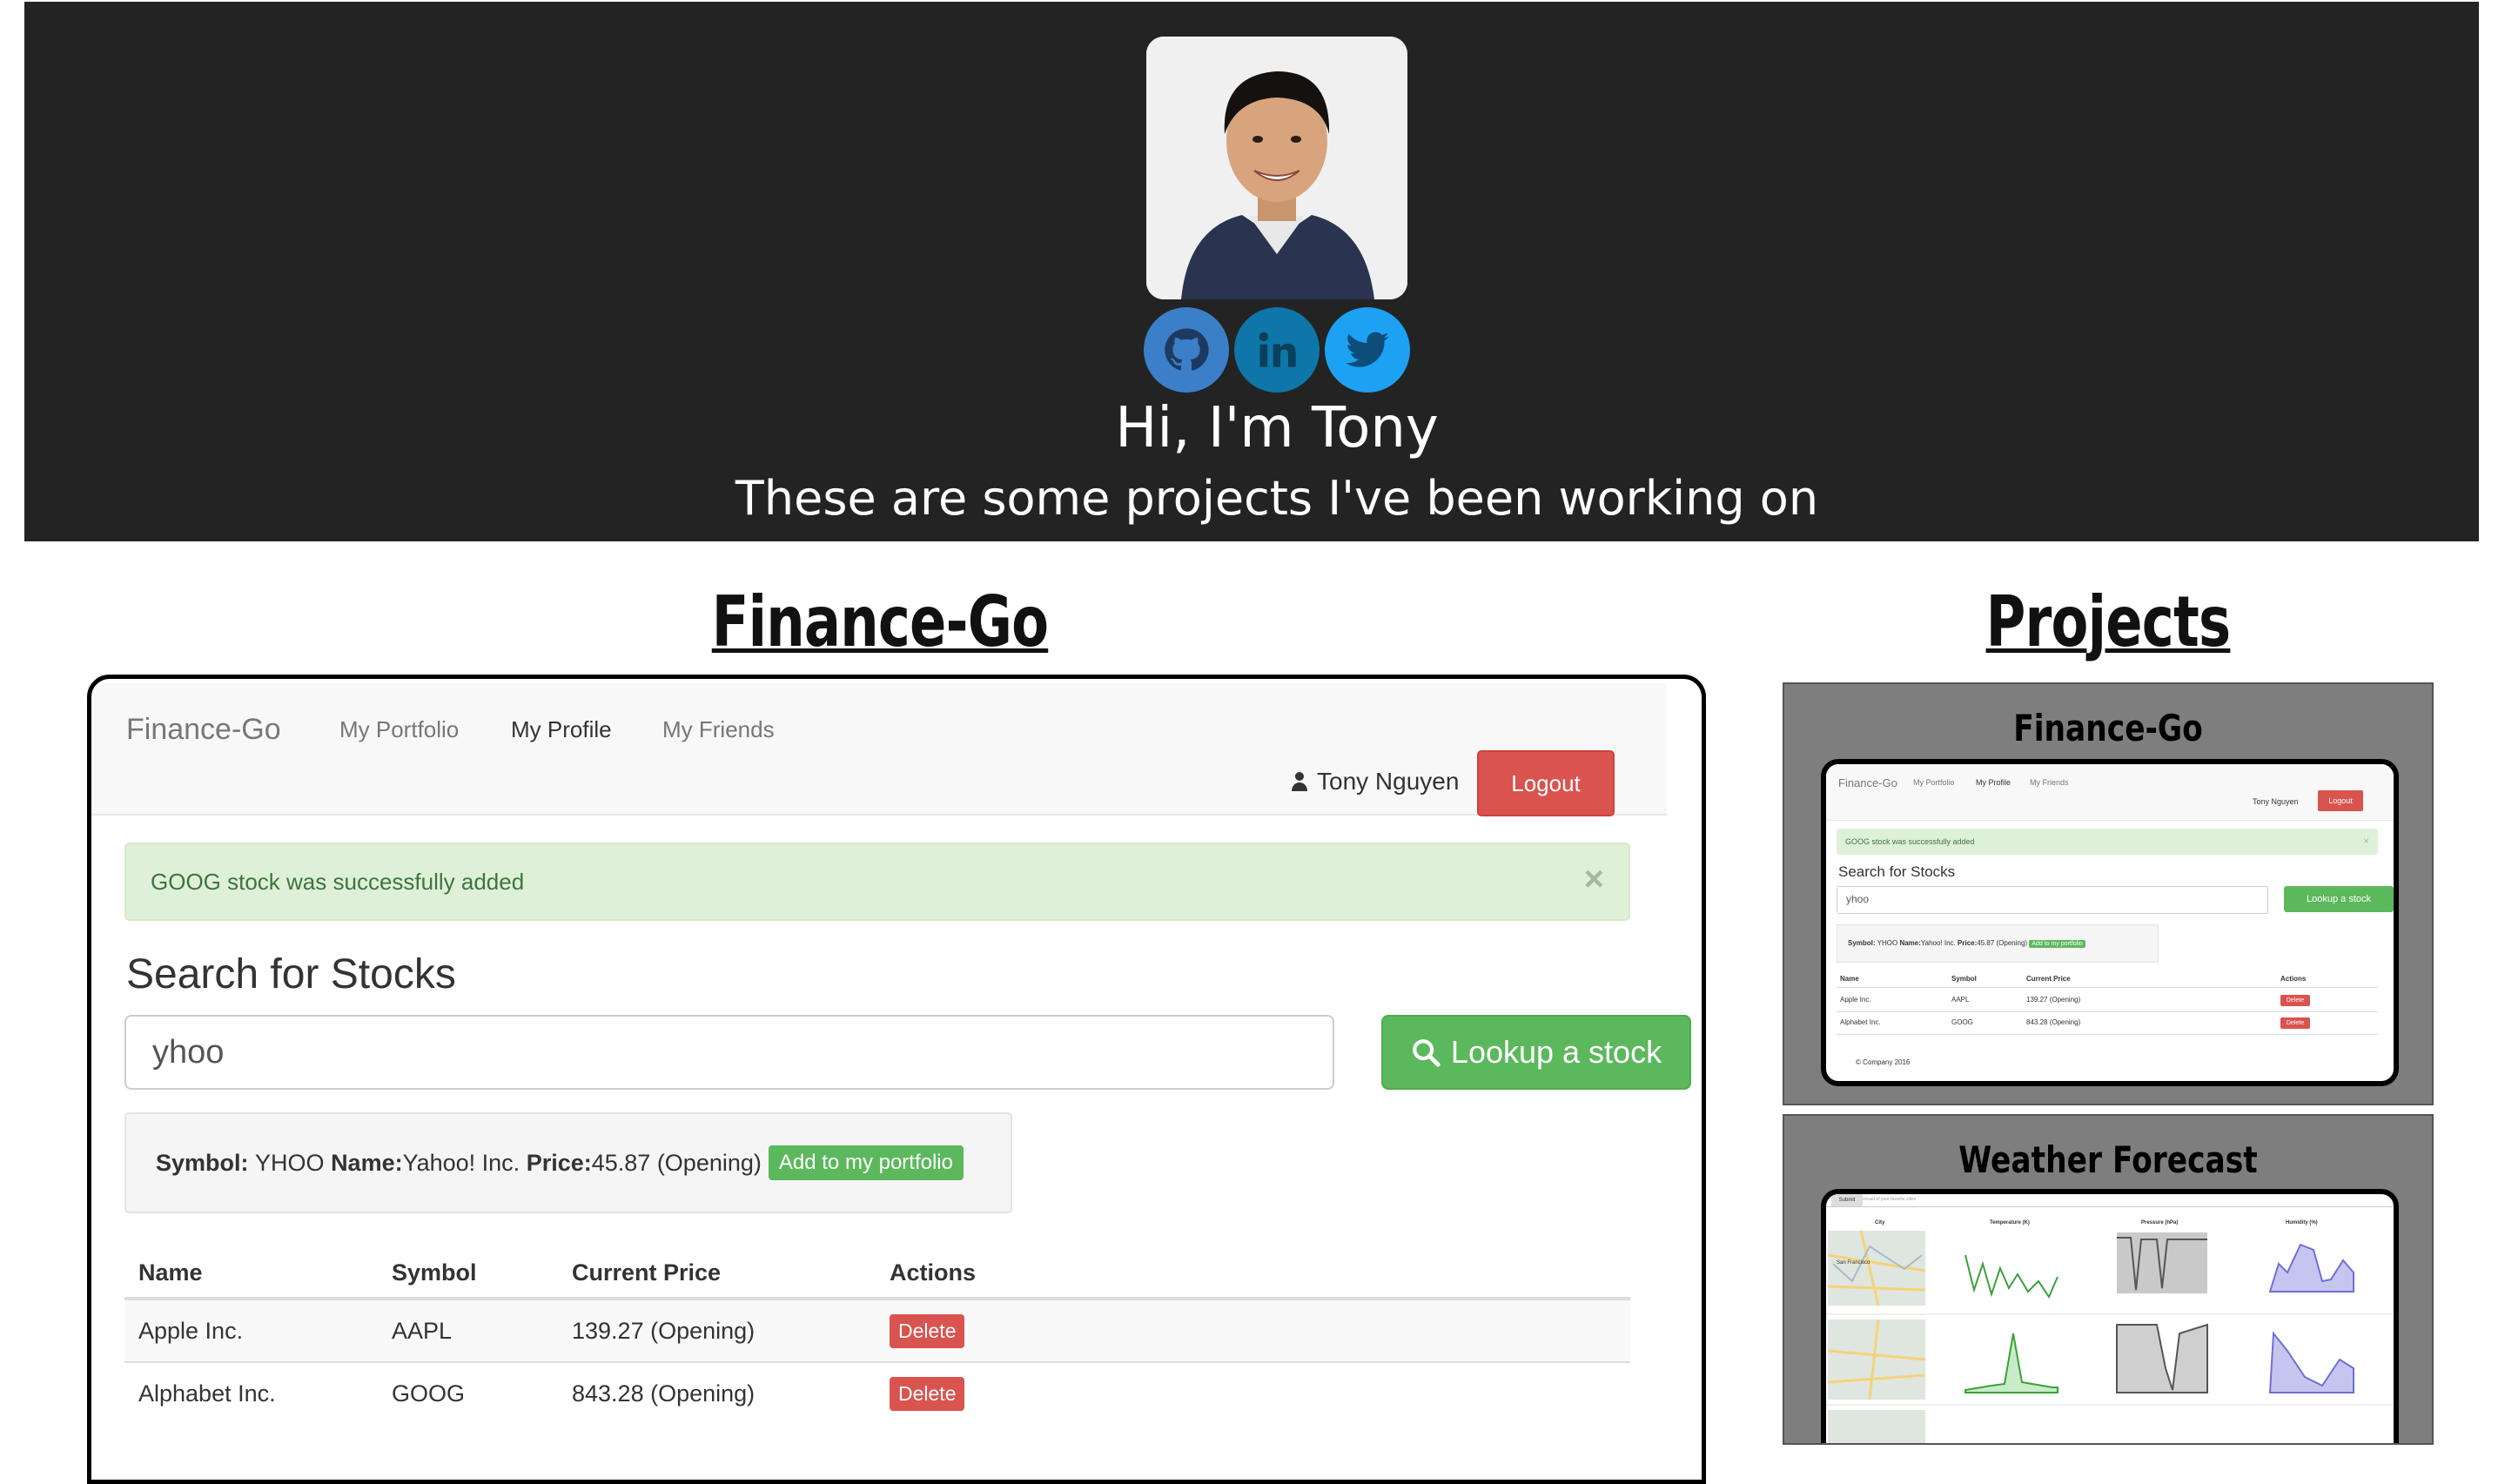 The width and height of the screenshot is (2505, 1484). Describe the element at coordinates (1850, 979) in the screenshot. I see `mini-header-name: Name` at that location.